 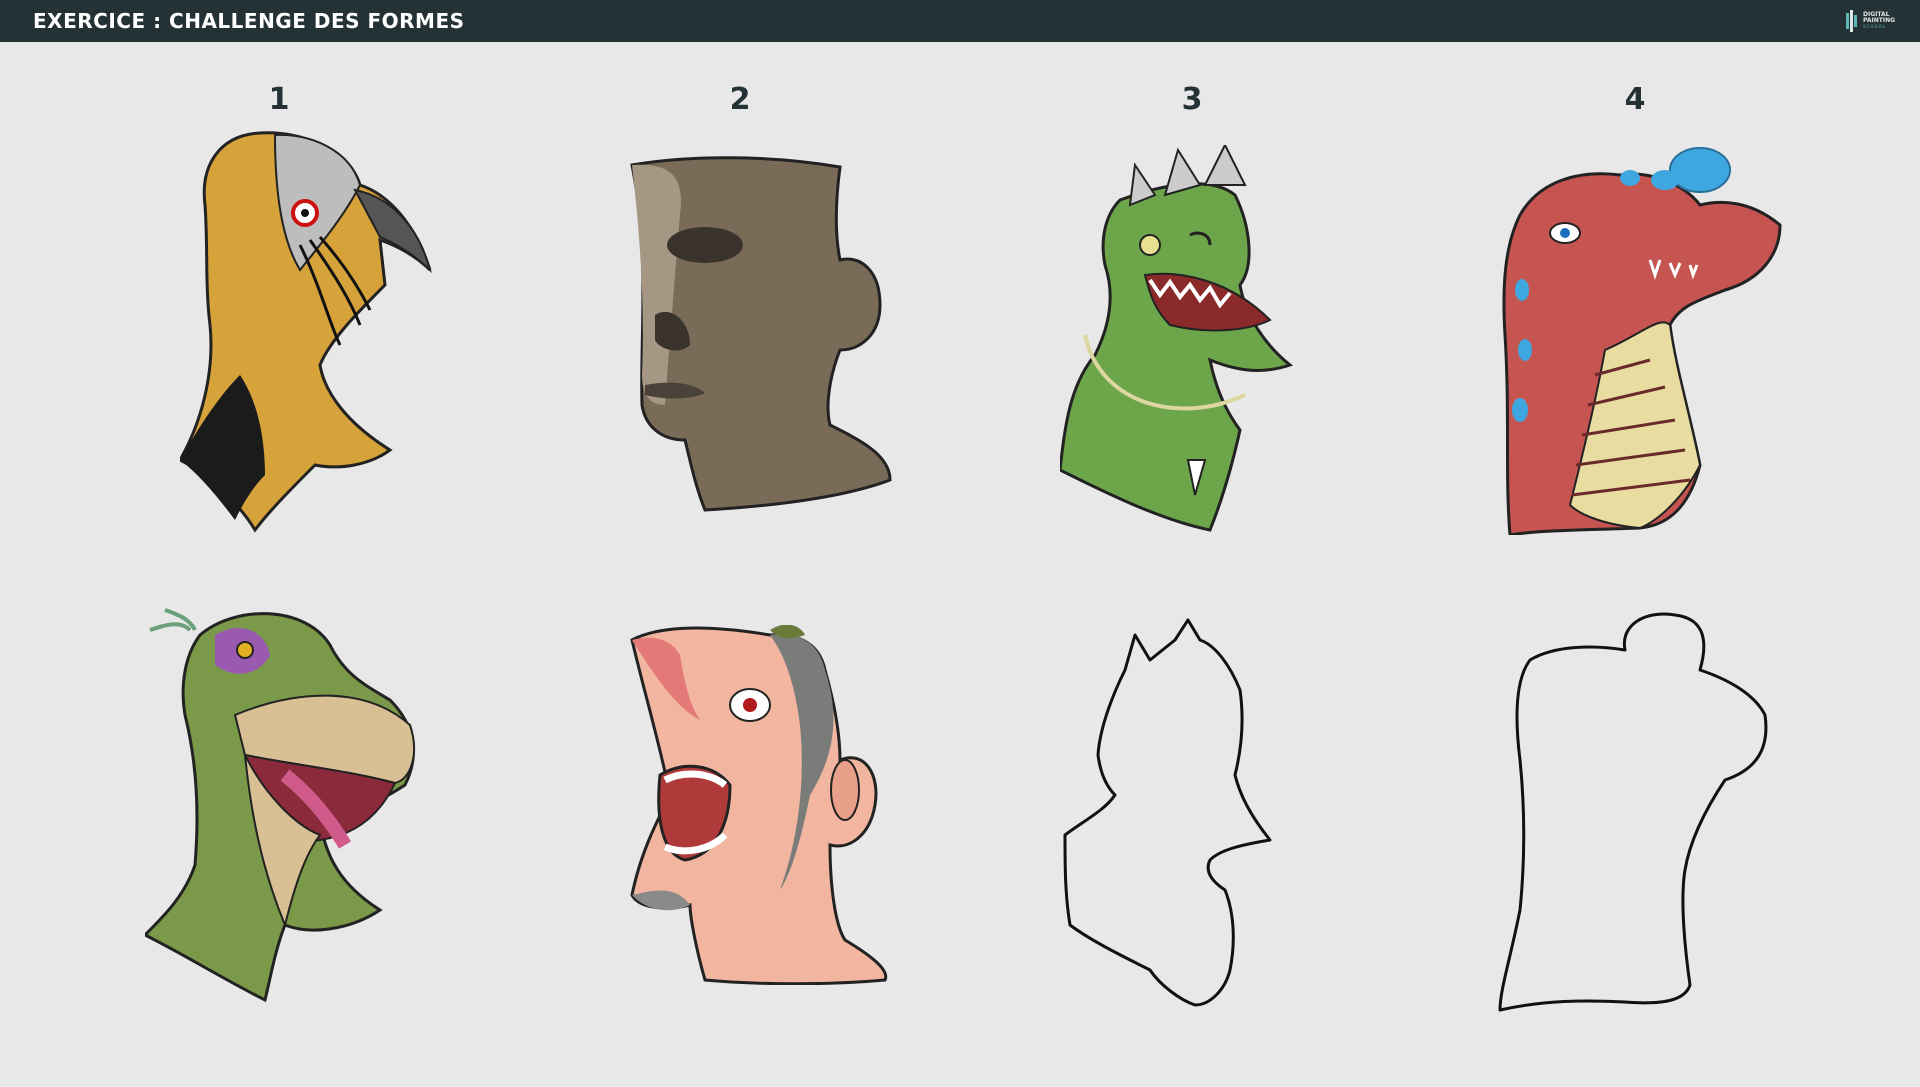 What do you see at coordinates (1192, 99) in the screenshot?
I see `column-number-3: 3` at bounding box center [1192, 99].